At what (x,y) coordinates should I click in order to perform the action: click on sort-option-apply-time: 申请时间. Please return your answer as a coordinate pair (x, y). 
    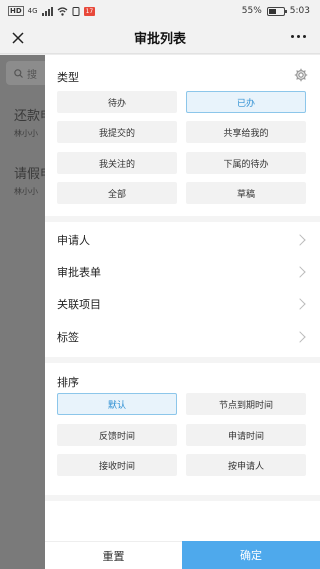
    Looking at the image, I should click on (246, 435).